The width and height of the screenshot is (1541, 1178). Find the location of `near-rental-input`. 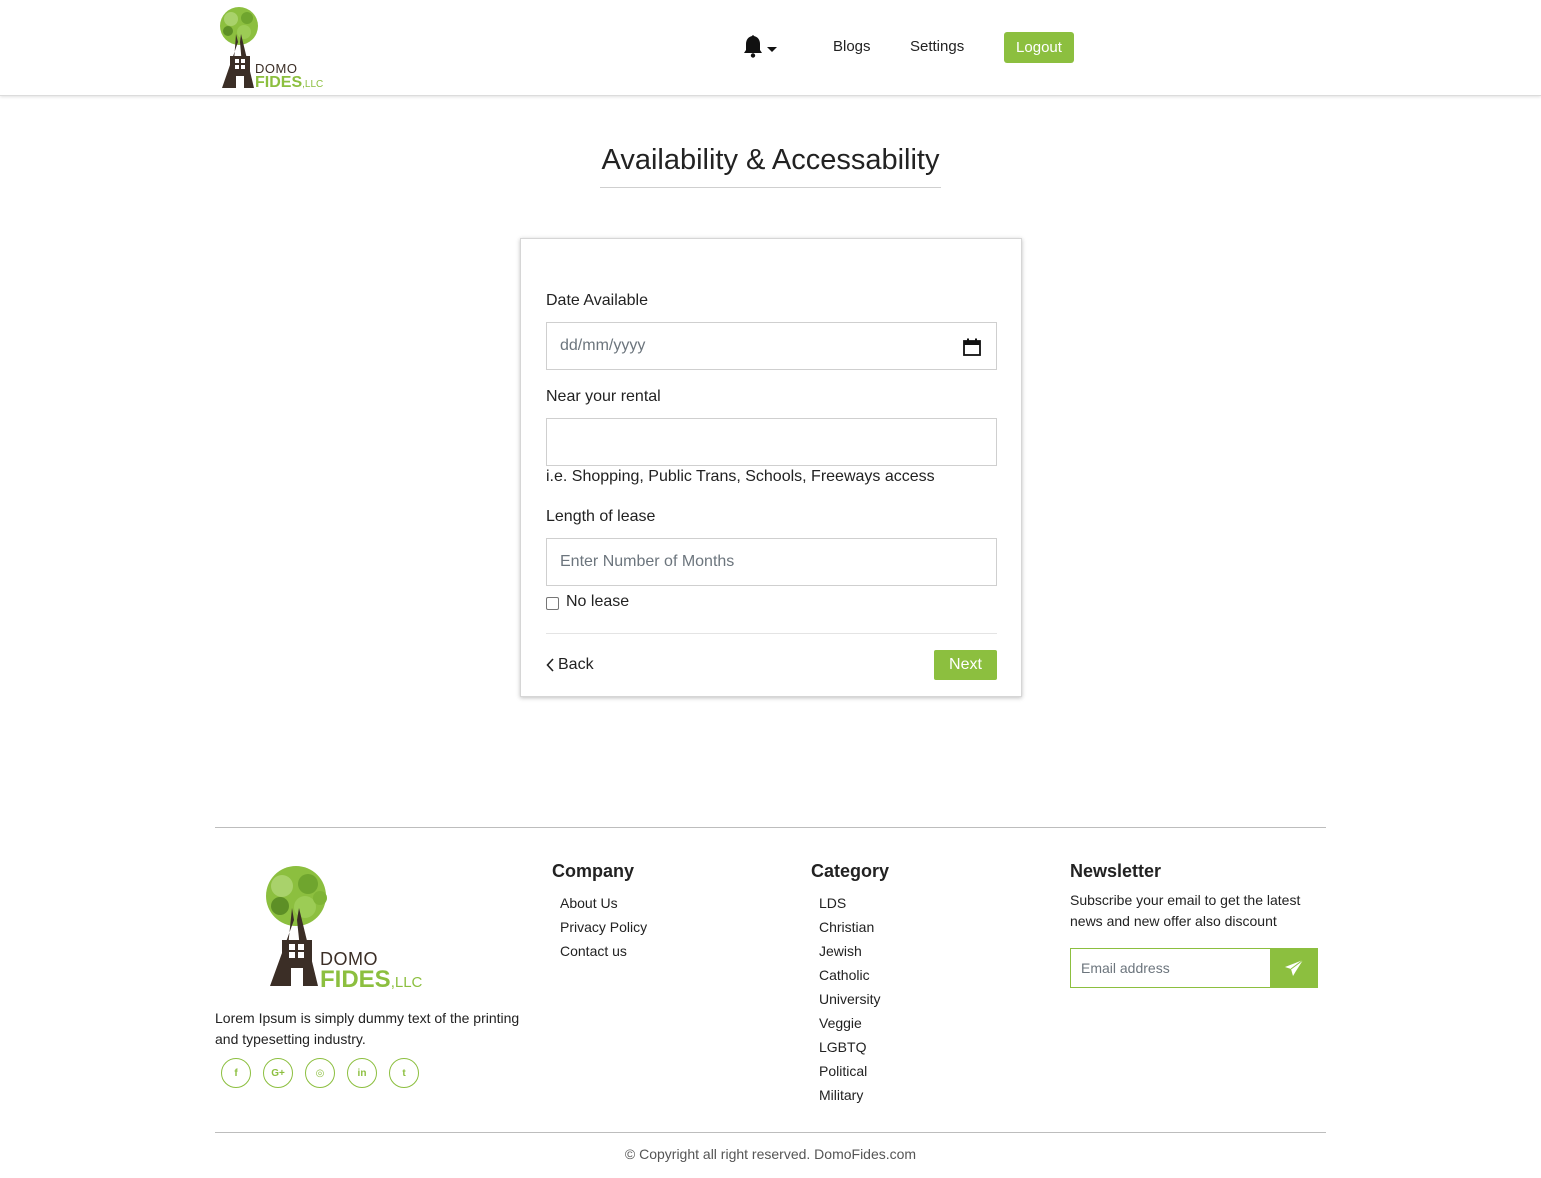

near-rental-input is located at coordinates (771, 442).